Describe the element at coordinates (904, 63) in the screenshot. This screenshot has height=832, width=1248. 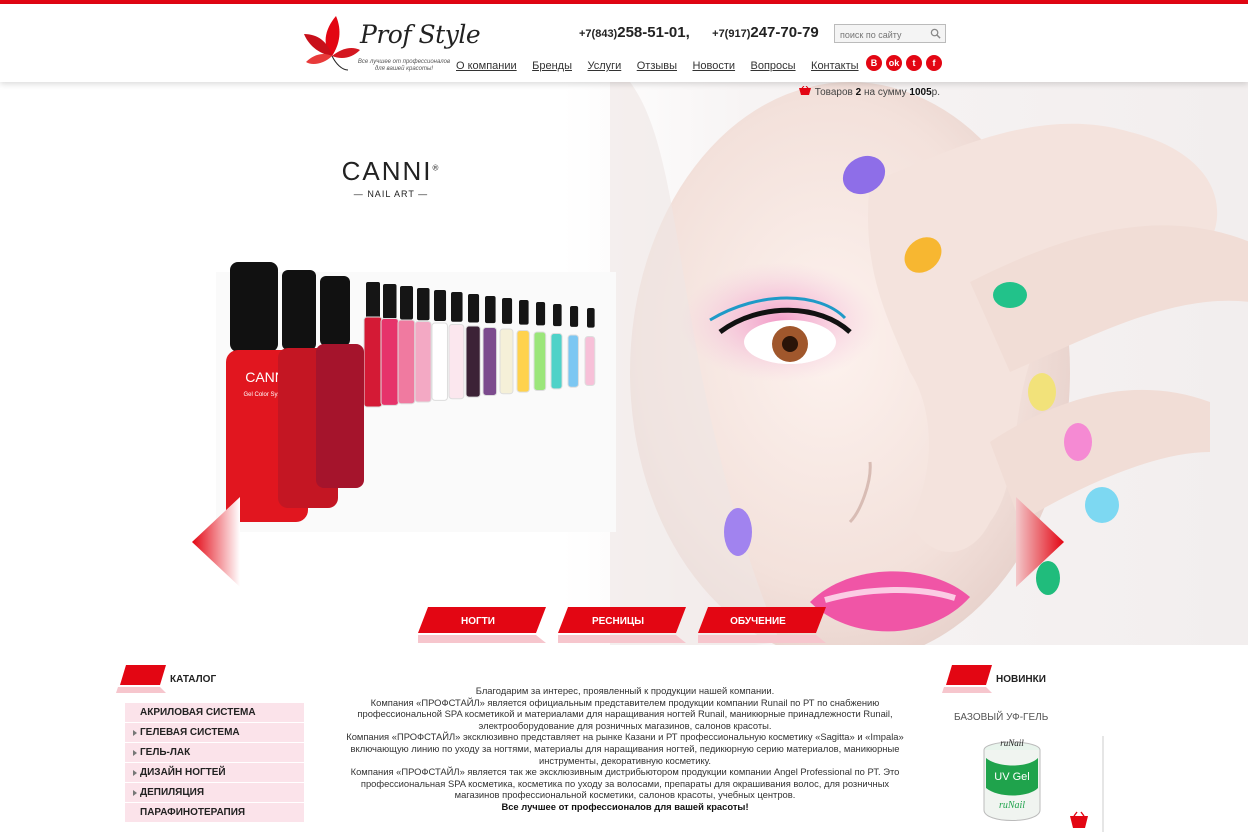
I see `social-links: В ok t f` at that location.